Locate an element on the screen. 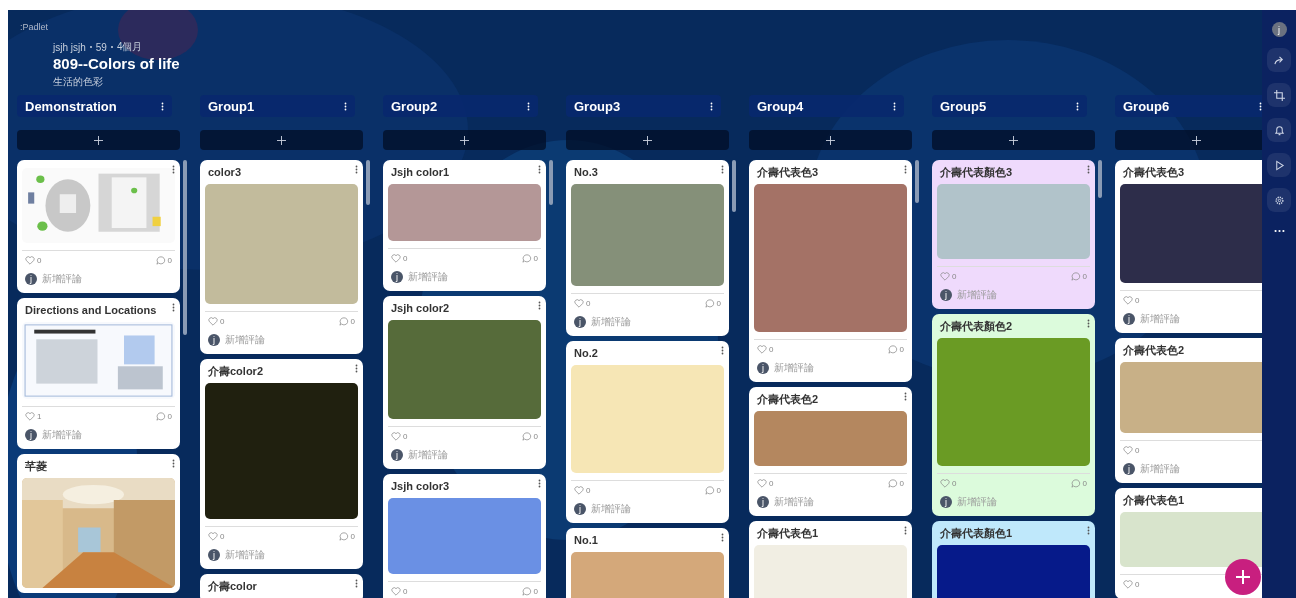 The height and width of the screenshot is (598, 1296). notifications-button is located at coordinates (1279, 130).